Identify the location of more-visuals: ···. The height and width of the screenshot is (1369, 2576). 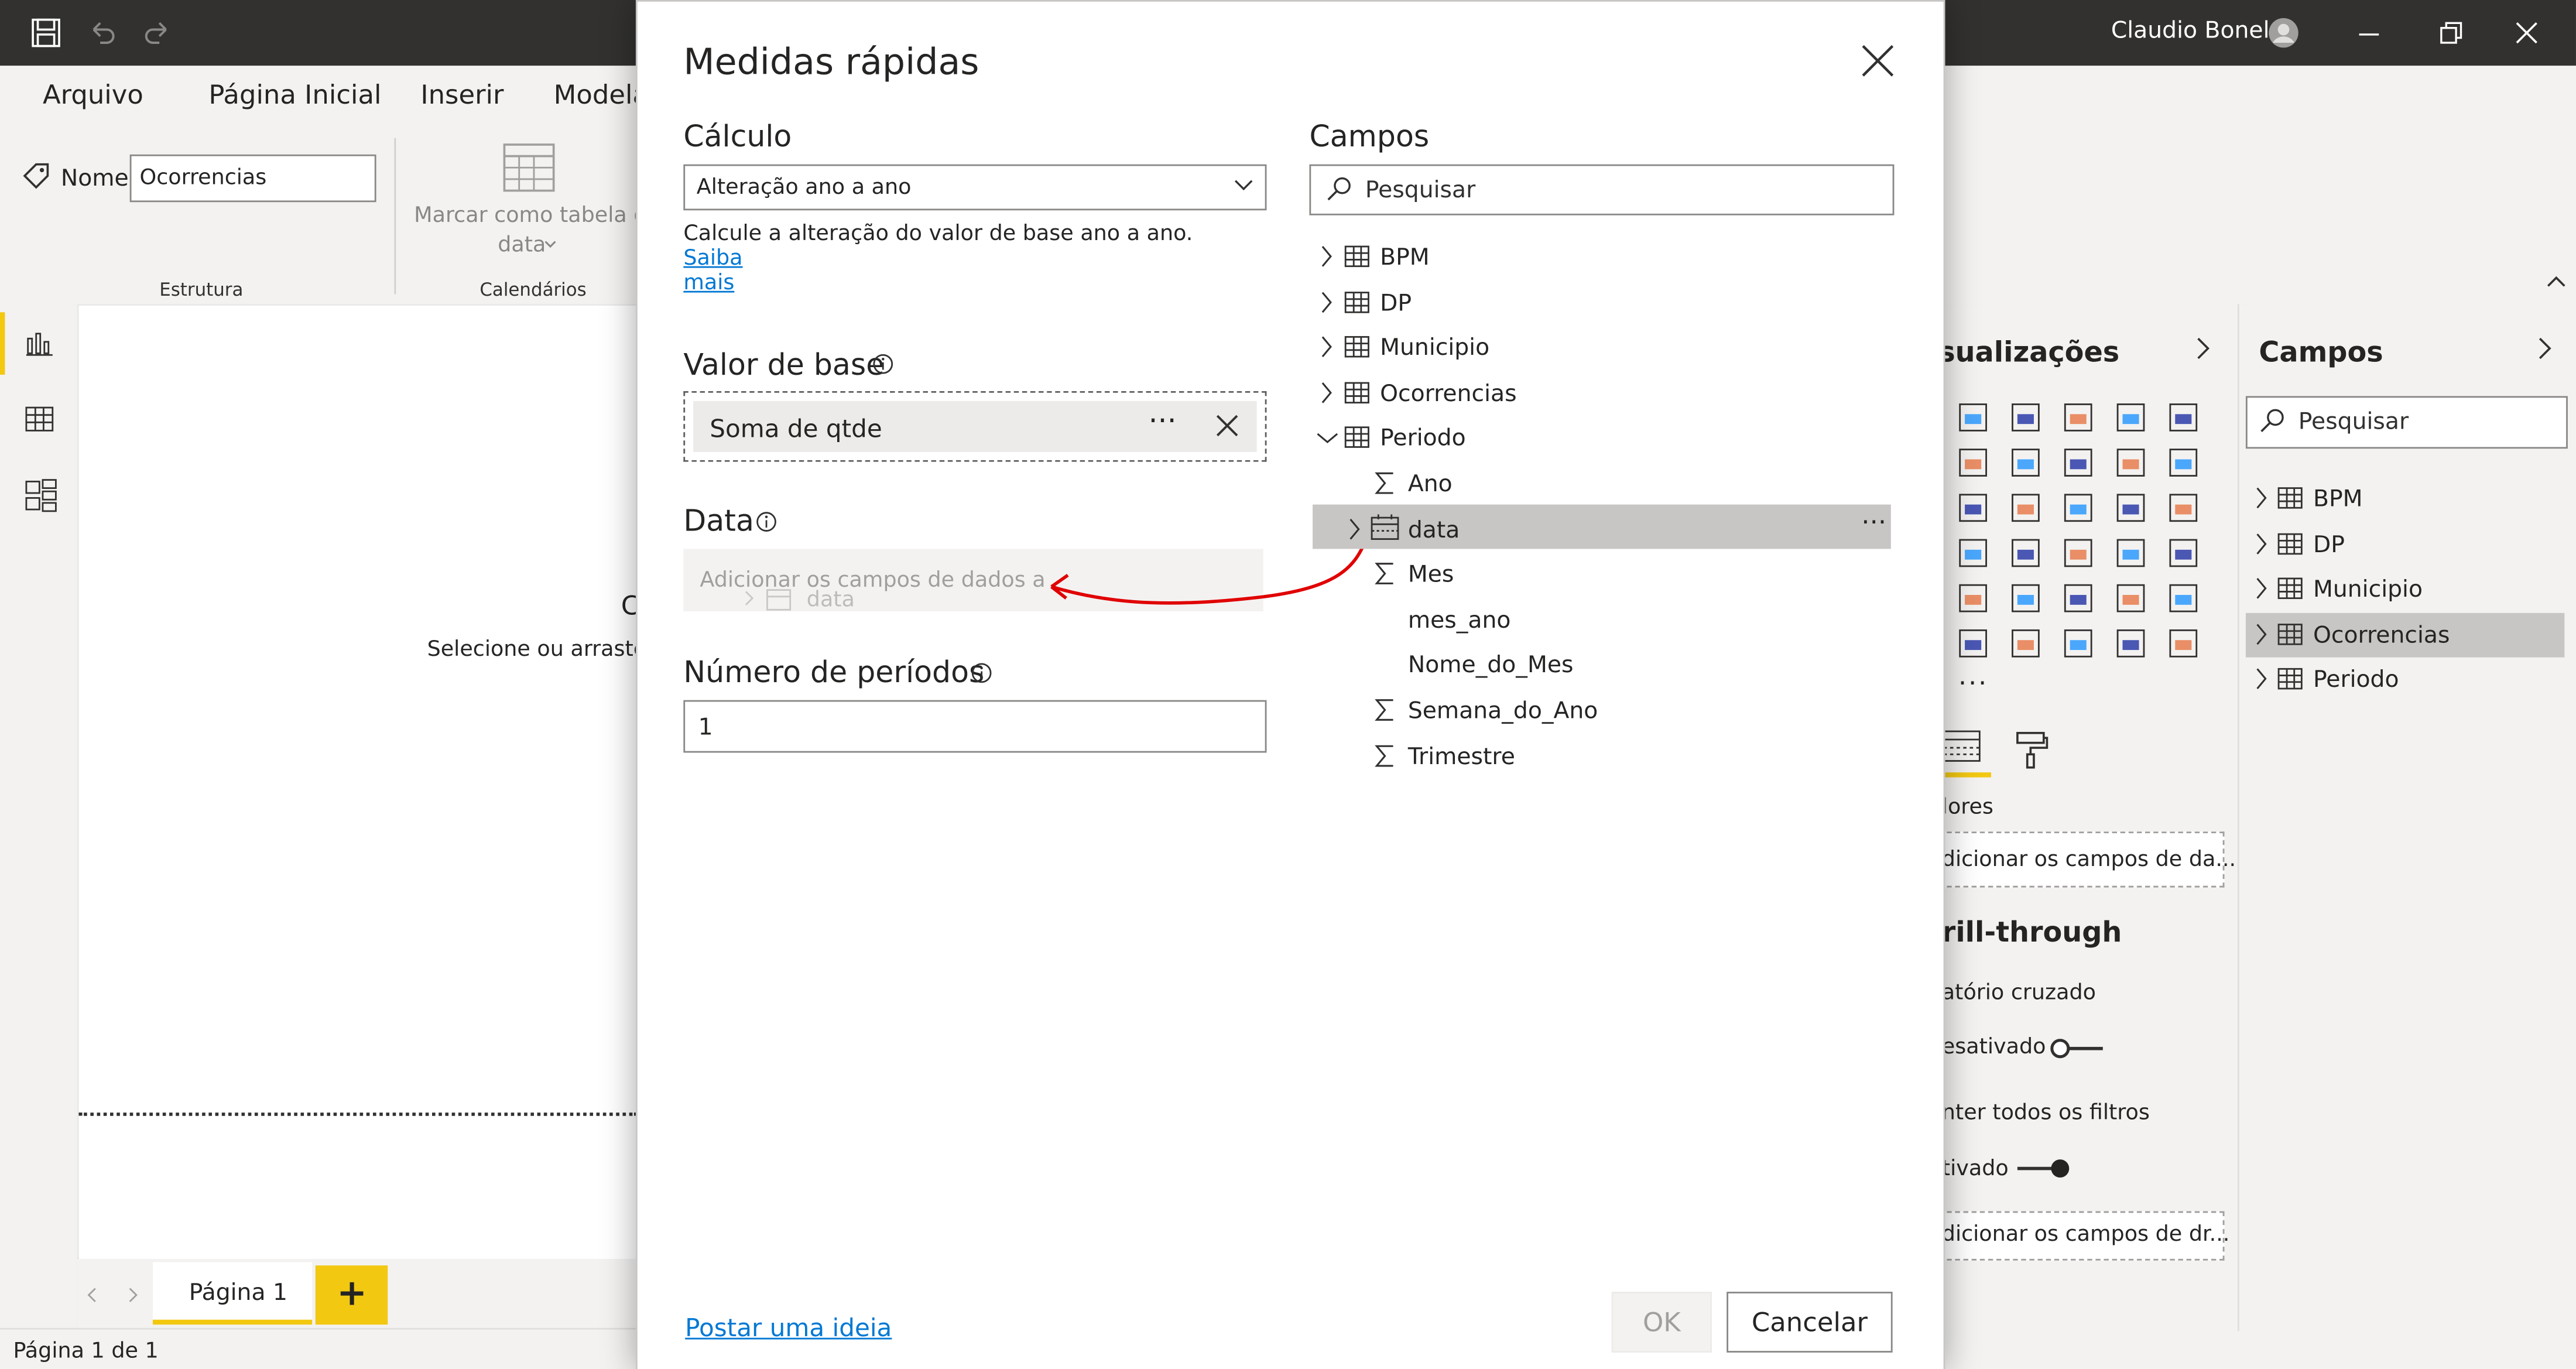
(1973, 683).